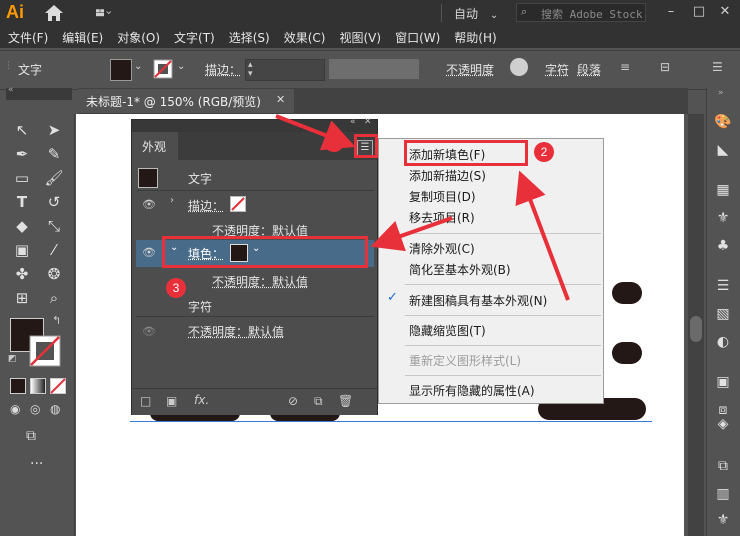 The image size is (740, 536). Describe the element at coordinates (312, 130) in the screenshot. I see `arrow-to-panel-menu` at that location.